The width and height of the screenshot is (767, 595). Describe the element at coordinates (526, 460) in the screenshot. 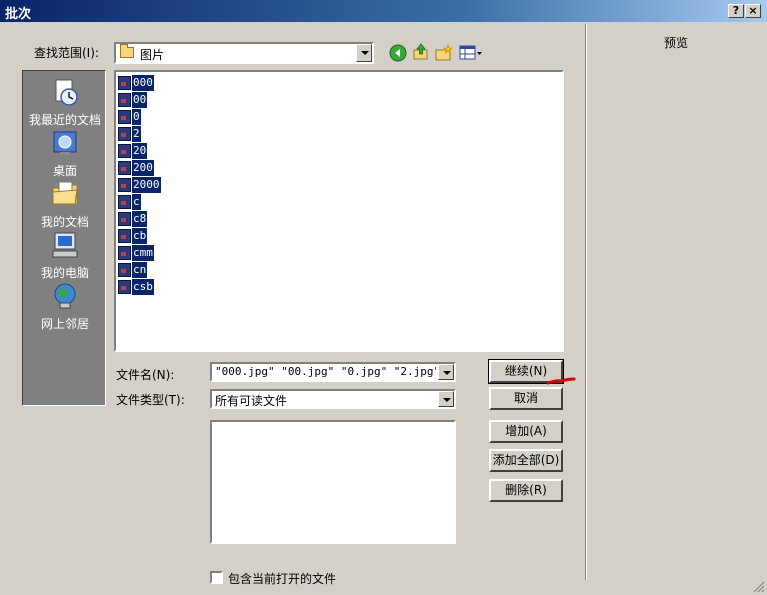

I see `add-all-button: 添加全部(D)` at that location.